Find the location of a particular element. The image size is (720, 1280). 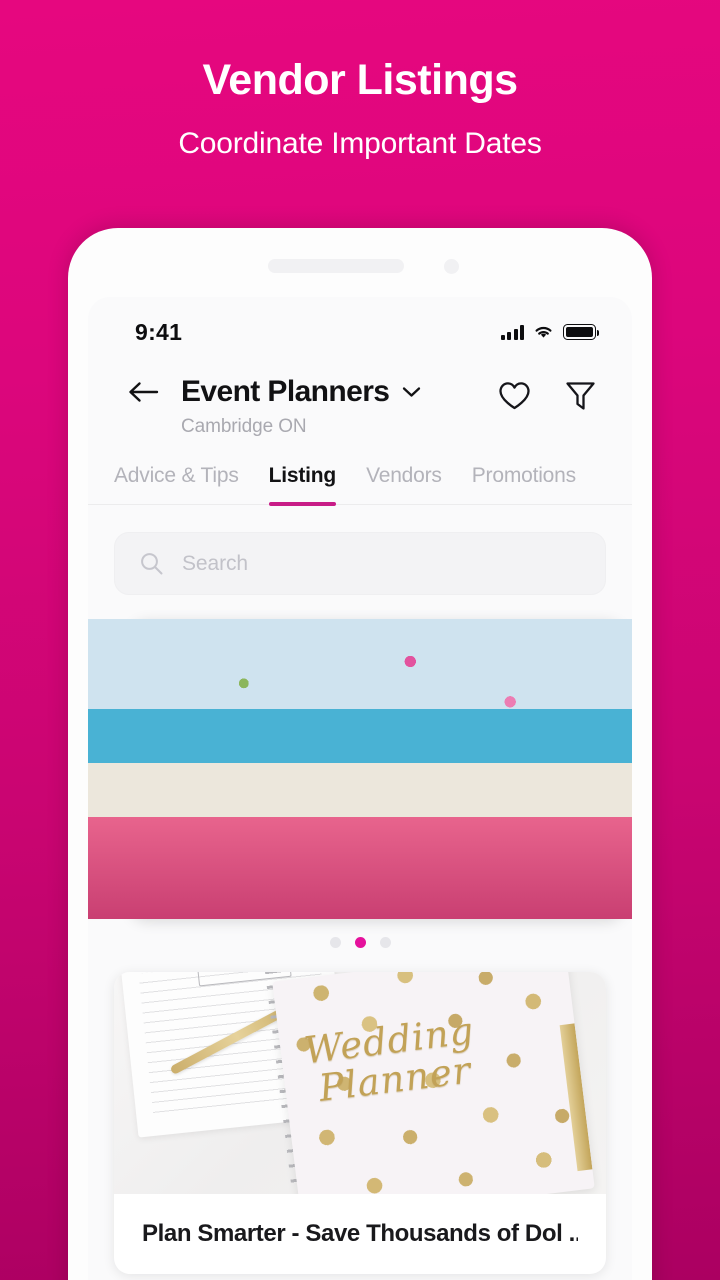

carousel-pagination is located at coordinates (360, 942).